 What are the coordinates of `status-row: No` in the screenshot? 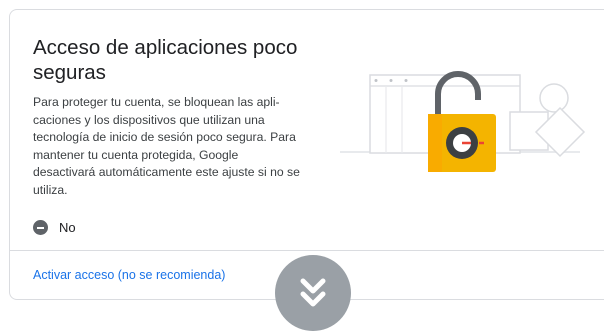 It's located at (54, 227).